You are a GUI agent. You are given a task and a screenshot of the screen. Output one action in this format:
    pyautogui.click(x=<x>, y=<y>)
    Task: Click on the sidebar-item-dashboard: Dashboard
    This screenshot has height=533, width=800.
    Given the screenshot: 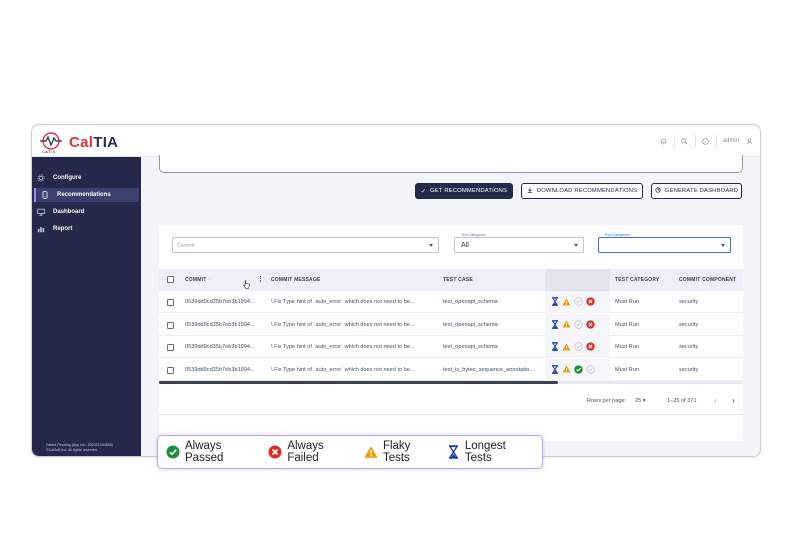 What is the action you would take?
    pyautogui.click(x=86, y=212)
    